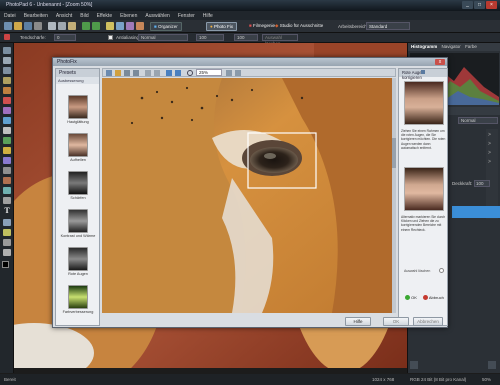  I want to click on photofix-button: ● Photo Fix, so click(221, 26).